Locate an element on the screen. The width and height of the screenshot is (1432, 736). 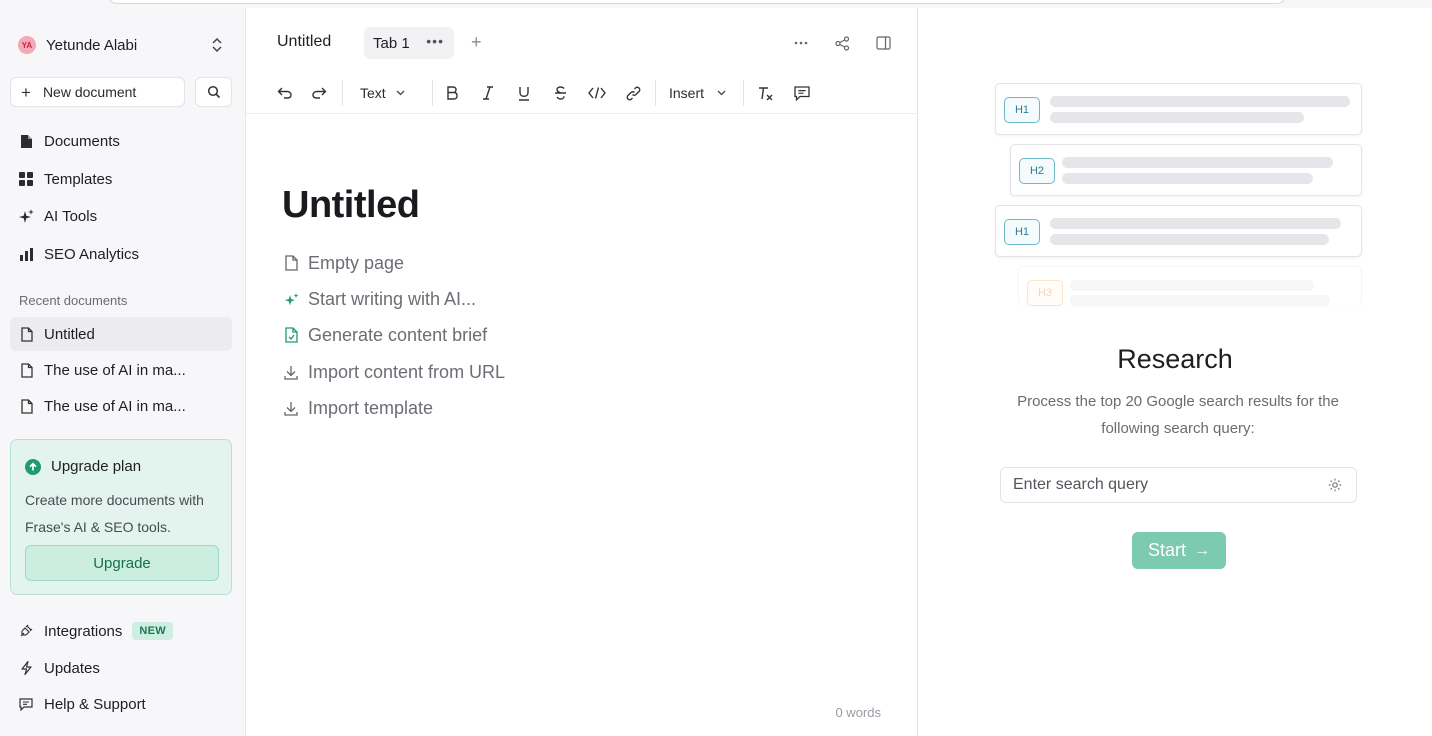
bold-button is located at coordinates (452, 93).